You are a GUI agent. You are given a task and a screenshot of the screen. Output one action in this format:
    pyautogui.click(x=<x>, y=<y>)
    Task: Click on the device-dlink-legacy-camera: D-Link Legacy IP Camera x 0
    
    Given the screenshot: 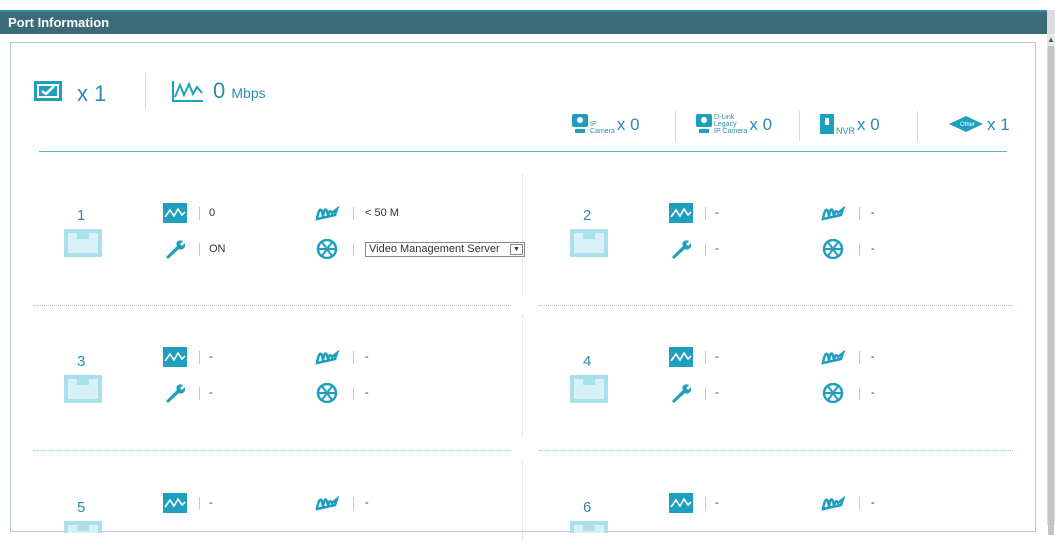 What is the action you would take?
    pyautogui.click(x=733, y=124)
    